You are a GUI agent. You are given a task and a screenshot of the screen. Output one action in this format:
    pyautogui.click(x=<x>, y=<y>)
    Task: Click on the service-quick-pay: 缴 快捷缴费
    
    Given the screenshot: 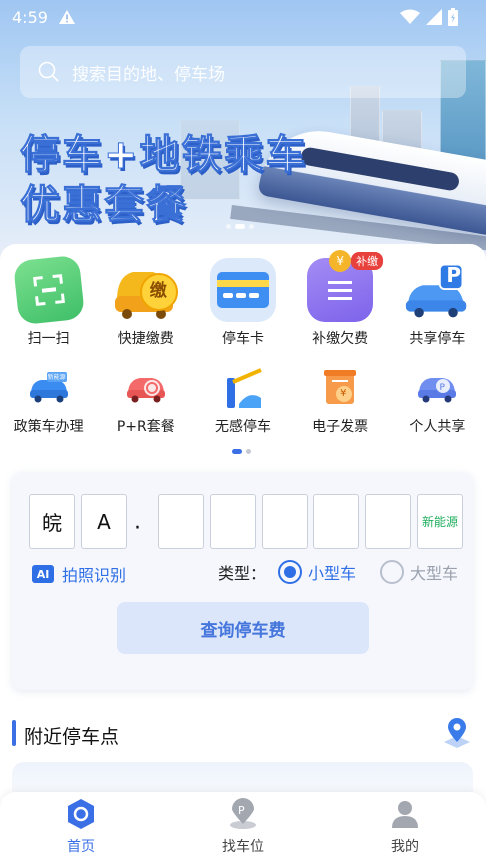 What is the action you would take?
    pyautogui.click(x=145, y=306)
    